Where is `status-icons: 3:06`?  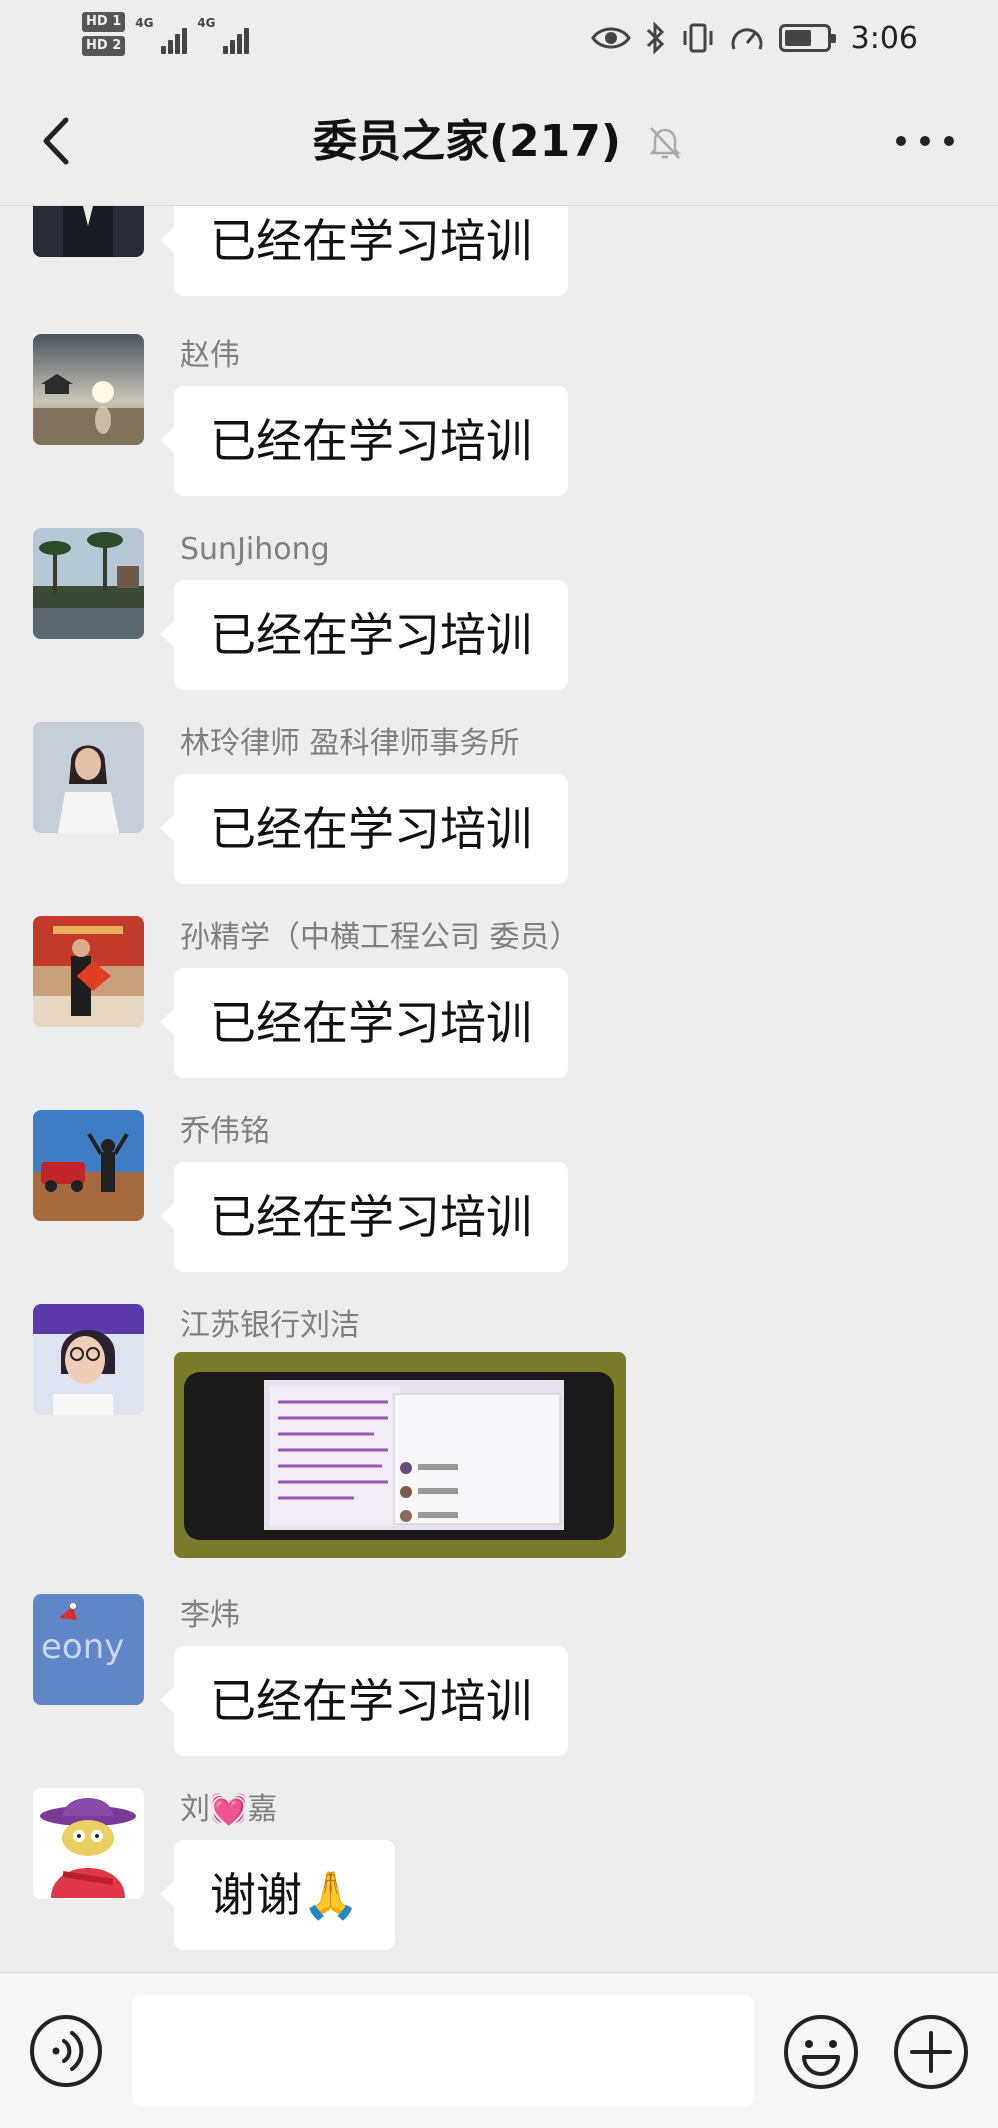
status-icons: 3:06 is located at coordinates (754, 38).